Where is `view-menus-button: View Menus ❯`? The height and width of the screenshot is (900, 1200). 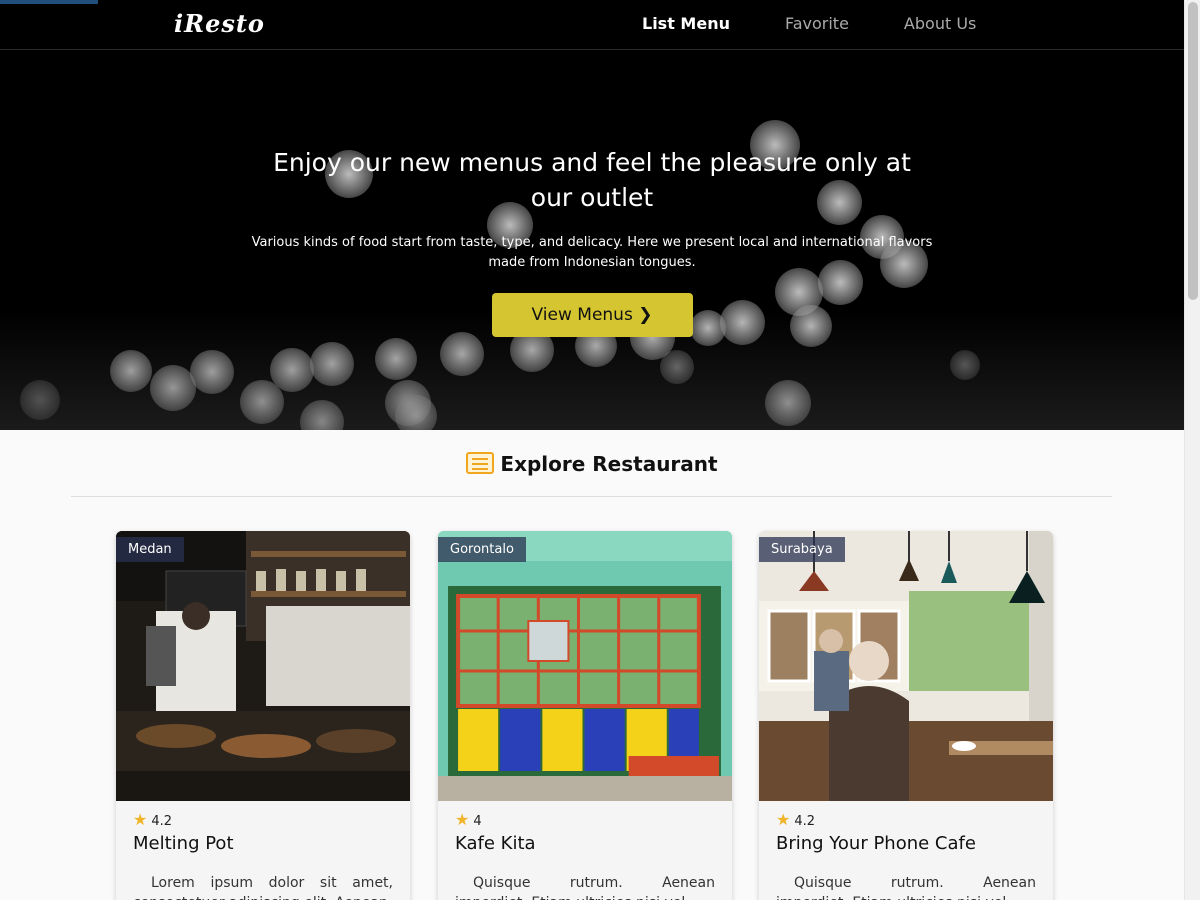
view-menus-button: View Menus ❯ is located at coordinates (592, 315).